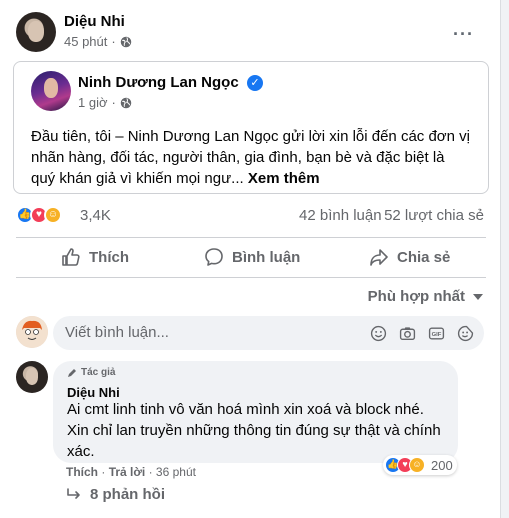  I want to click on shared-author-avatar, so click(51, 91).